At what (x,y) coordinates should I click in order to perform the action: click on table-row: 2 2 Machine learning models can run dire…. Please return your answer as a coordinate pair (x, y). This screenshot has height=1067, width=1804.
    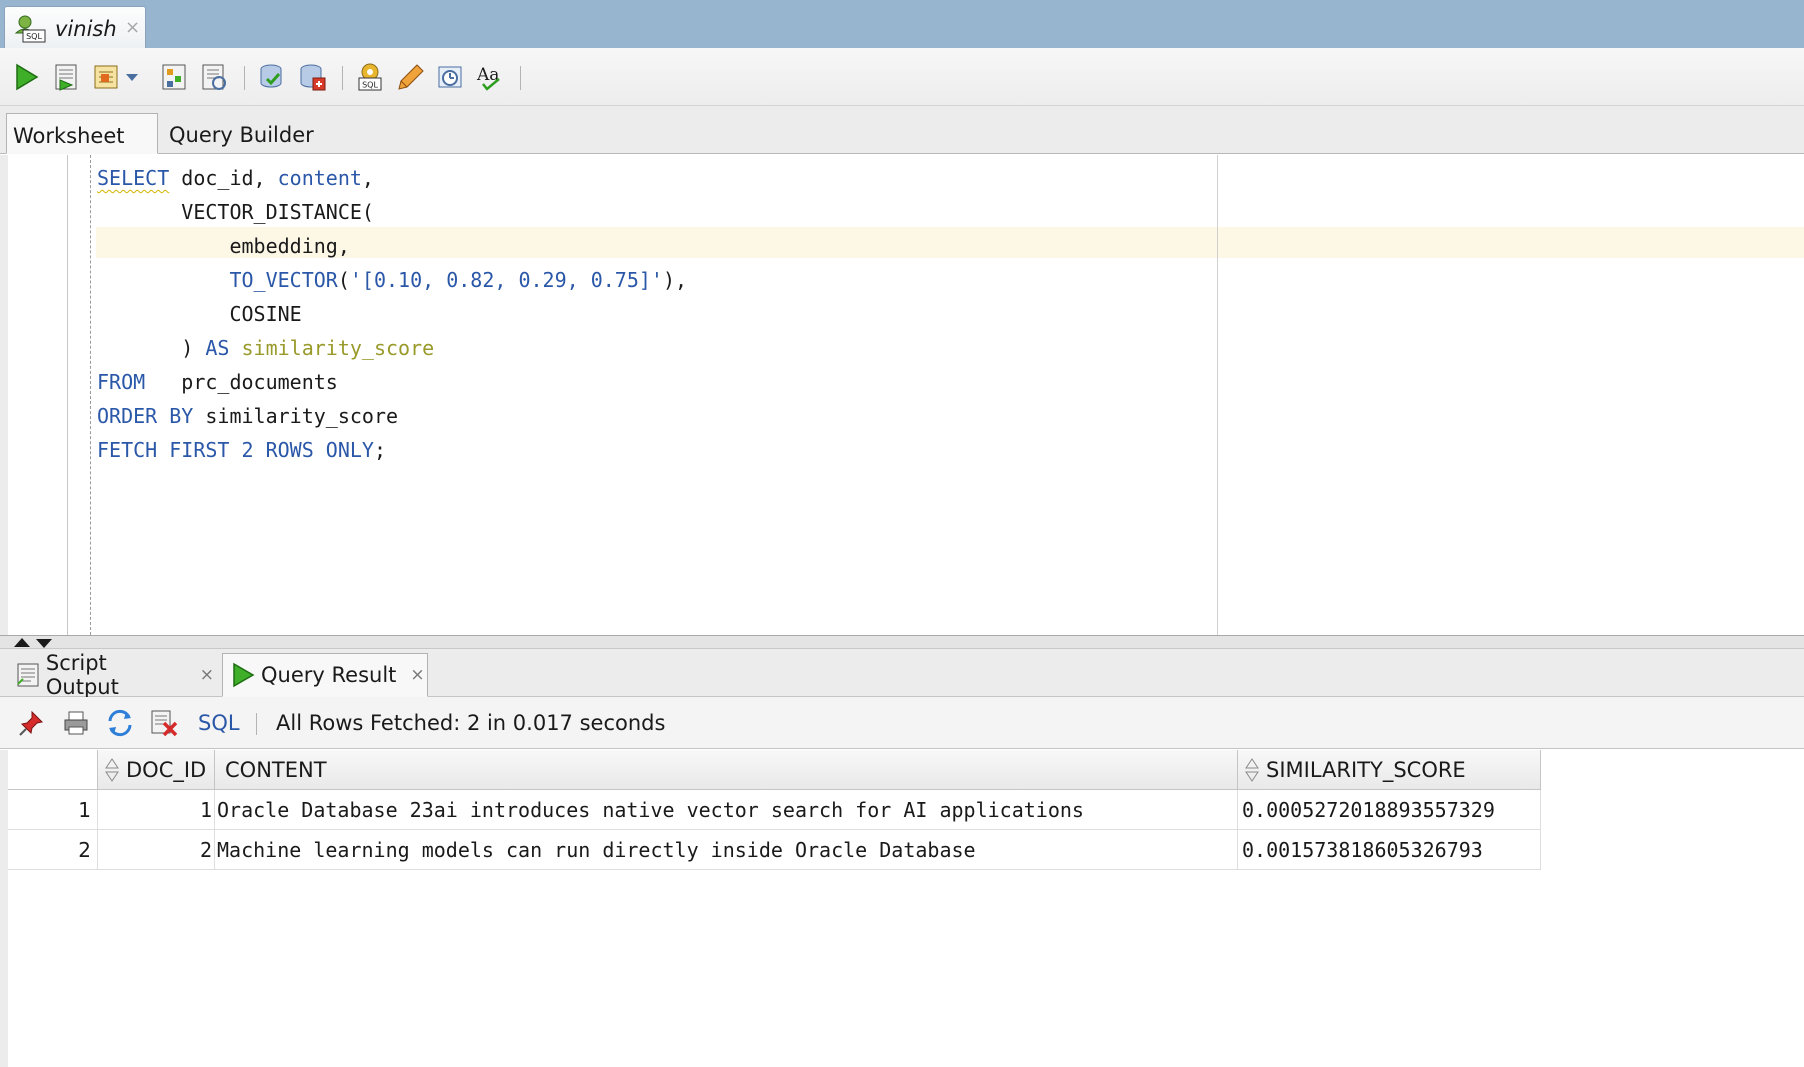
    Looking at the image, I should click on (774, 850).